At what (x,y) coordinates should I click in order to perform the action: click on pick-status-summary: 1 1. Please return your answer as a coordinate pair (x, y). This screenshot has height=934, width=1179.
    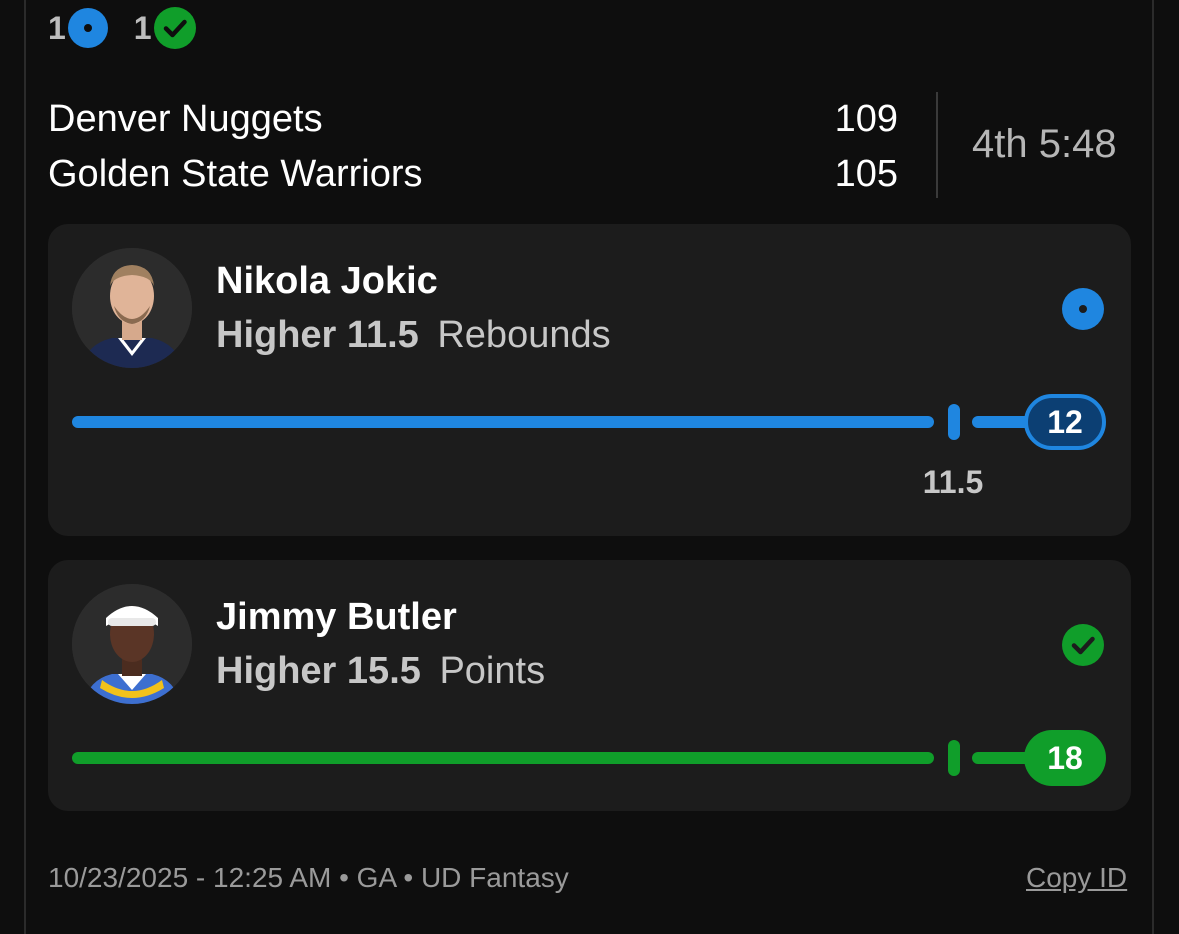
    Looking at the image, I should click on (135, 28).